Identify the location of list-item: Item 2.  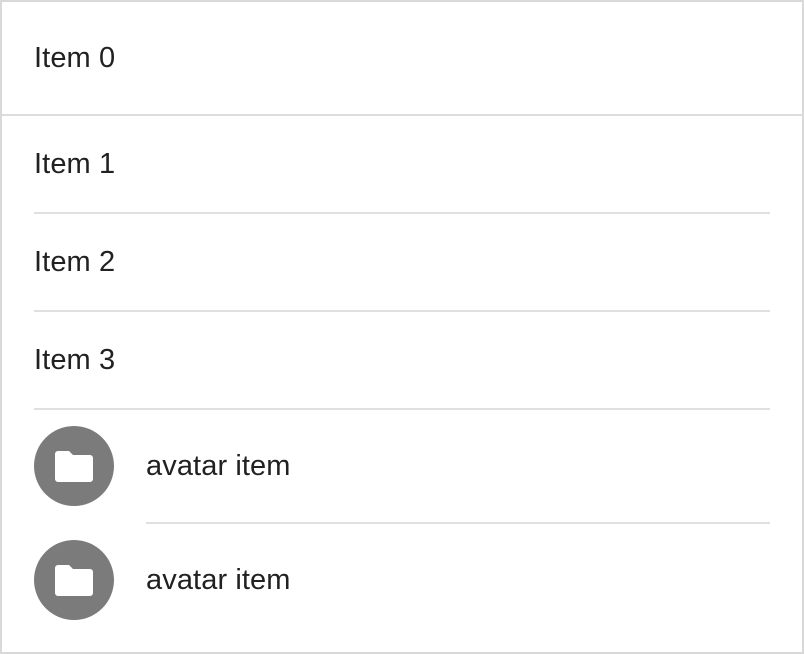
(402, 262).